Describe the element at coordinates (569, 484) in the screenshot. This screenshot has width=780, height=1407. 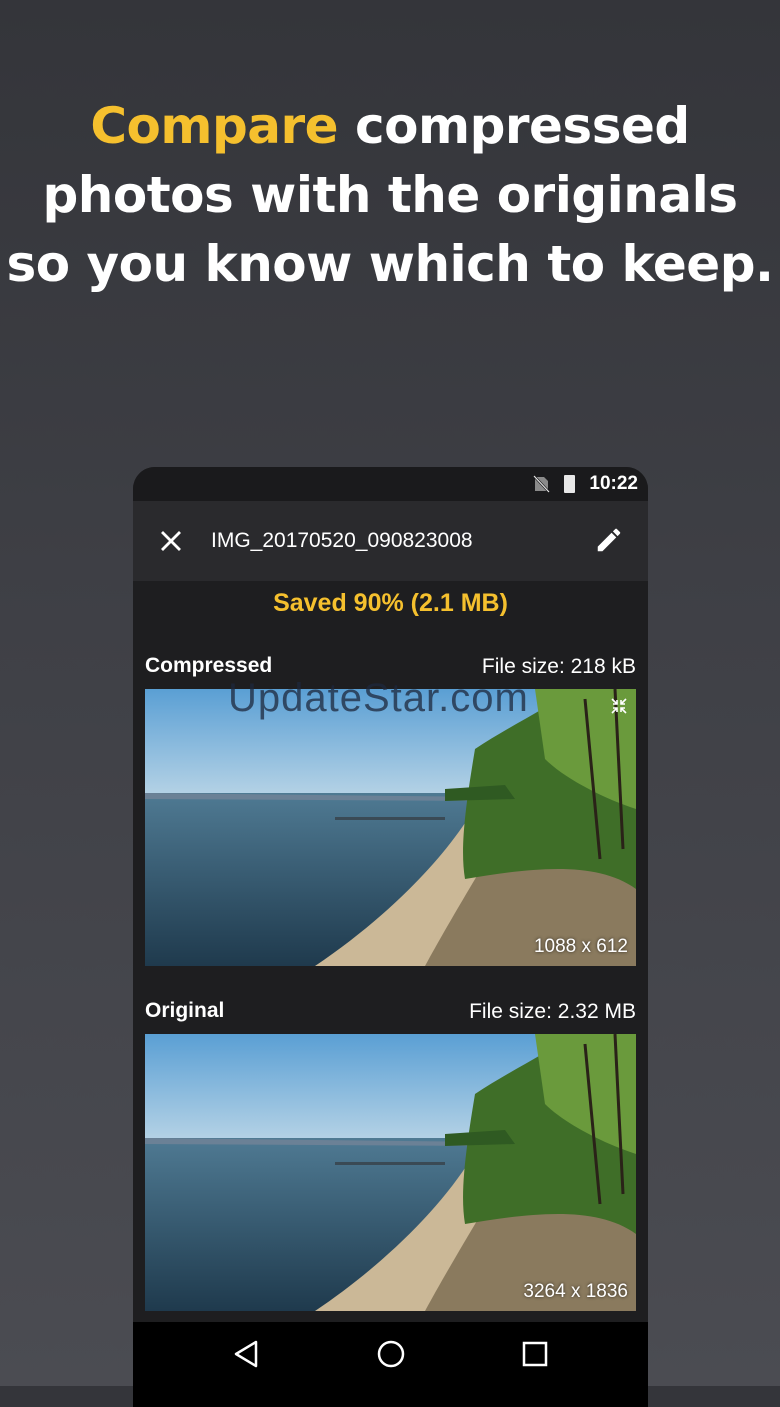
I see `battery-icon` at that location.